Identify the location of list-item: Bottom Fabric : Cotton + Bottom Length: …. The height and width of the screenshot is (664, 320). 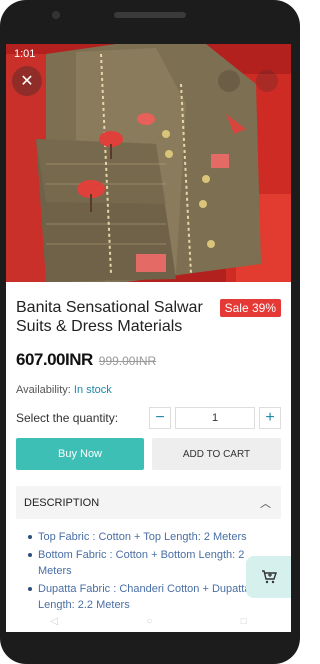
(154, 563).